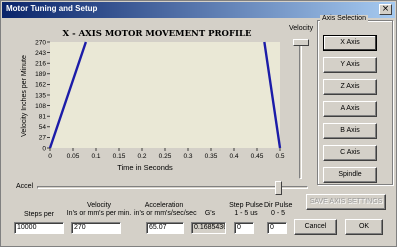 The width and height of the screenshot is (397, 247). What do you see at coordinates (350, 65) in the screenshot?
I see `y-axis-button: Y Axis` at bounding box center [350, 65].